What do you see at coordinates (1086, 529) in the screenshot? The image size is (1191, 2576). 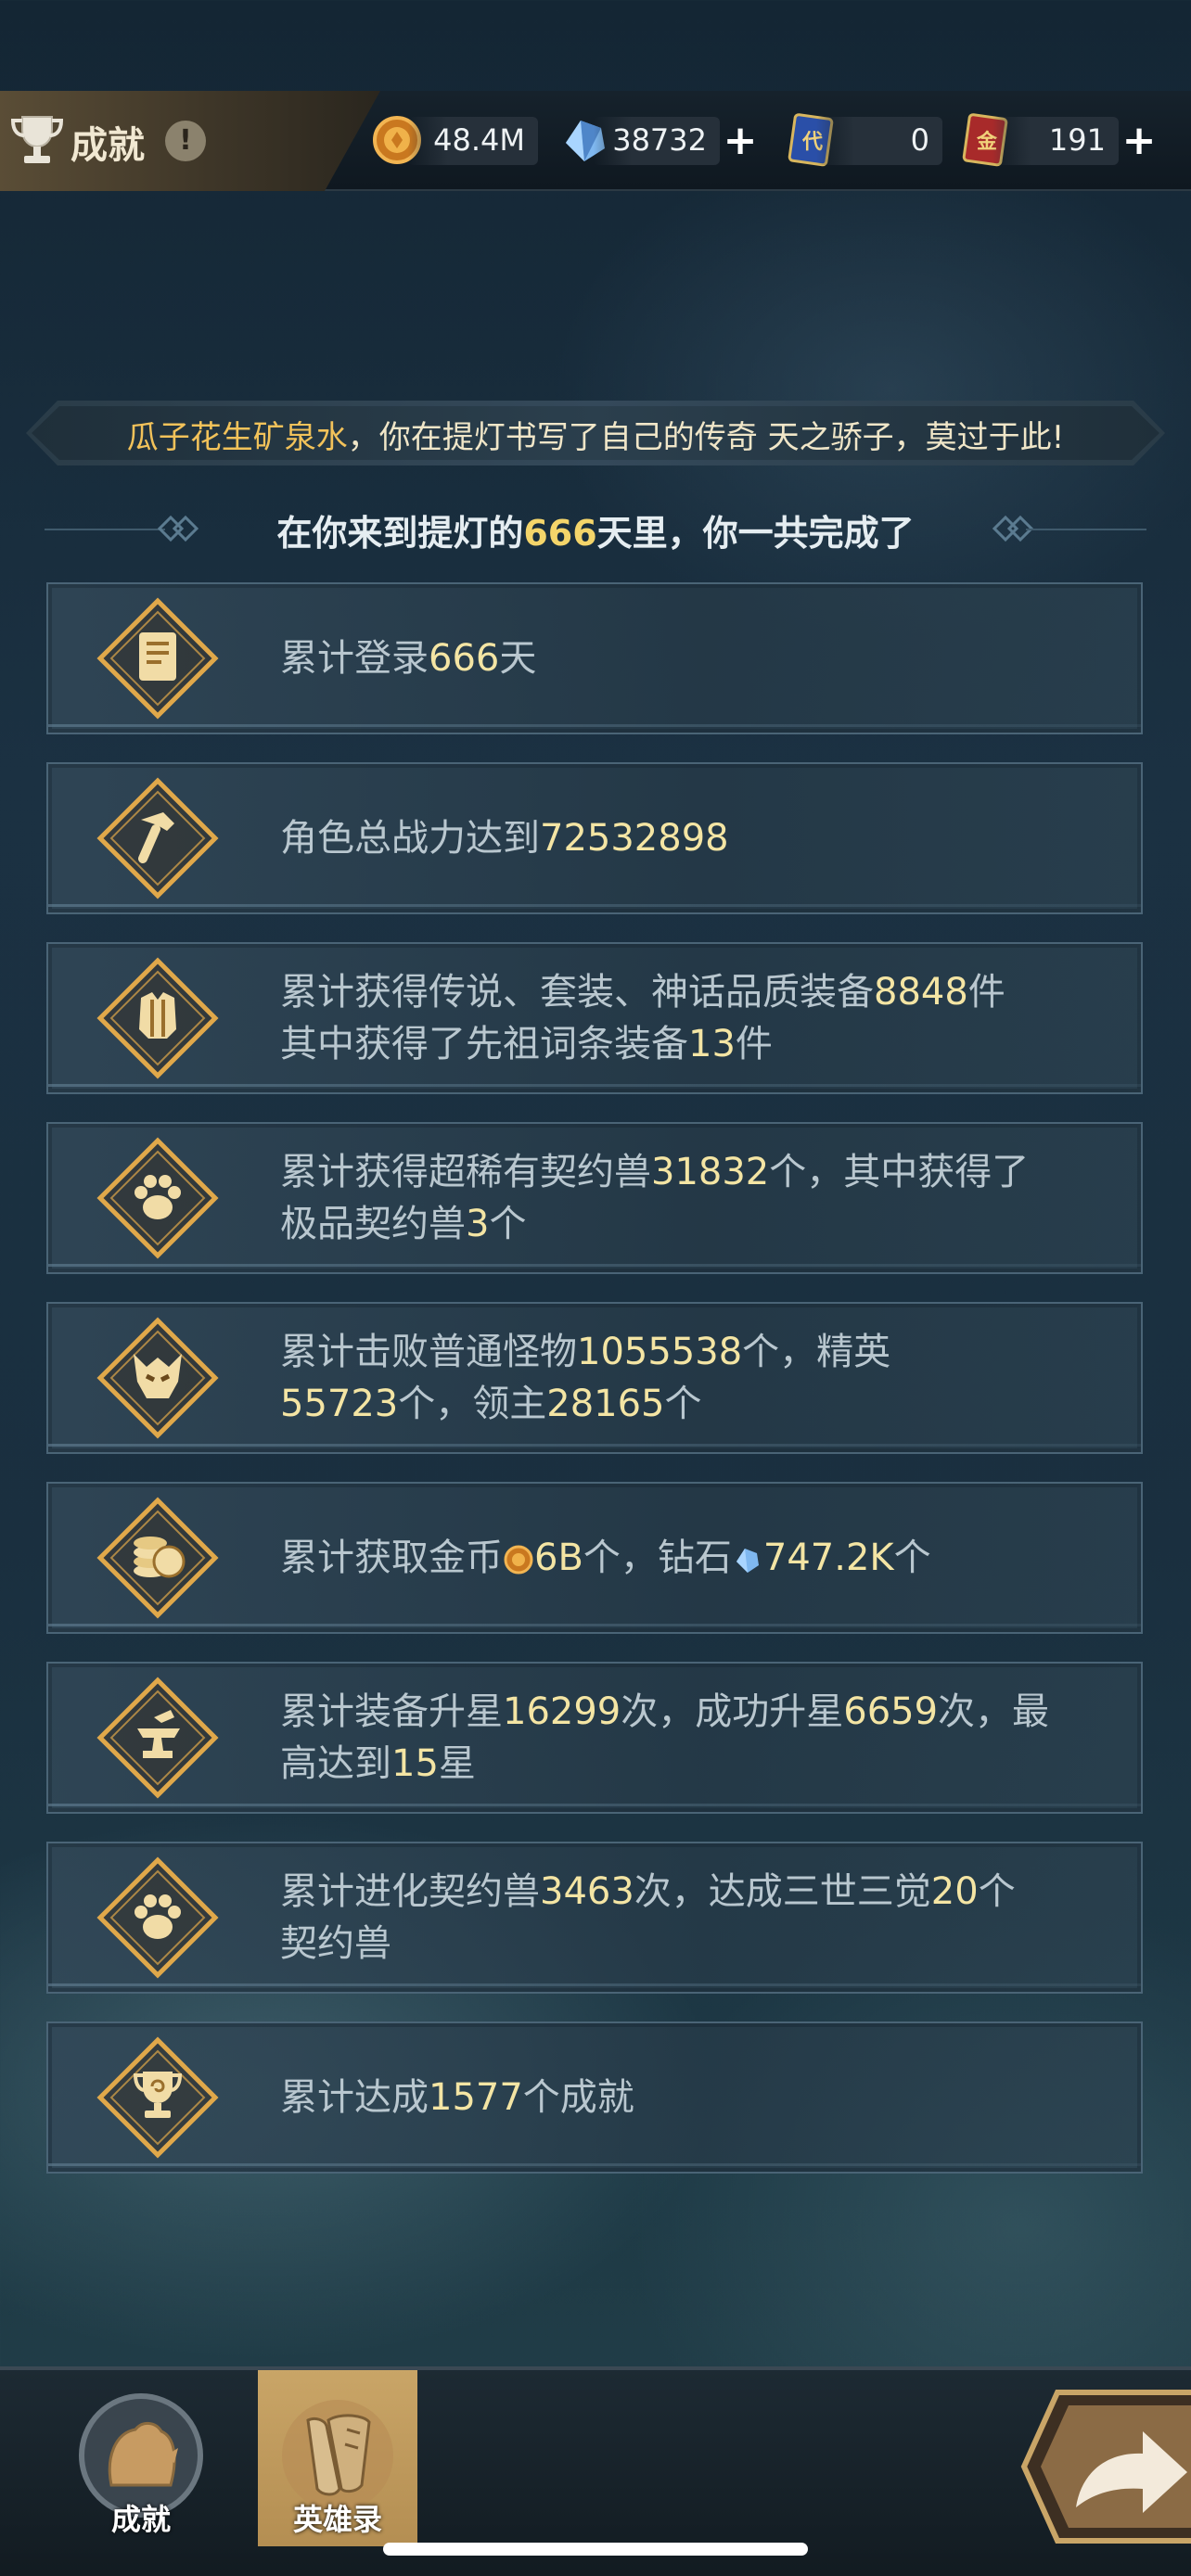 I see `divider-right` at bounding box center [1086, 529].